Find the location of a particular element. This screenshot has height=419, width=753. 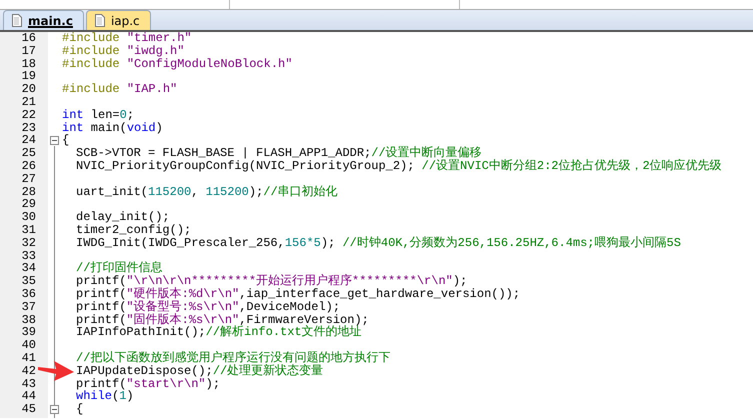

line-number: 16 is located at coordinates (28, 38).